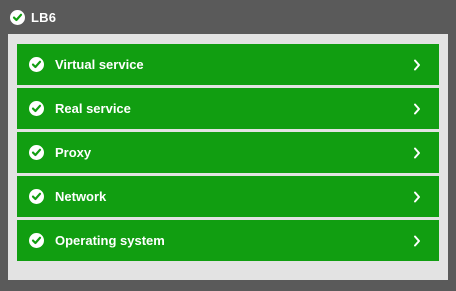 The height and width of the screenshot is (291, 456). Describe the element at coordinates (228, 240) in the screenshot. I see `status-item-operating-system: Operating system` at that location.